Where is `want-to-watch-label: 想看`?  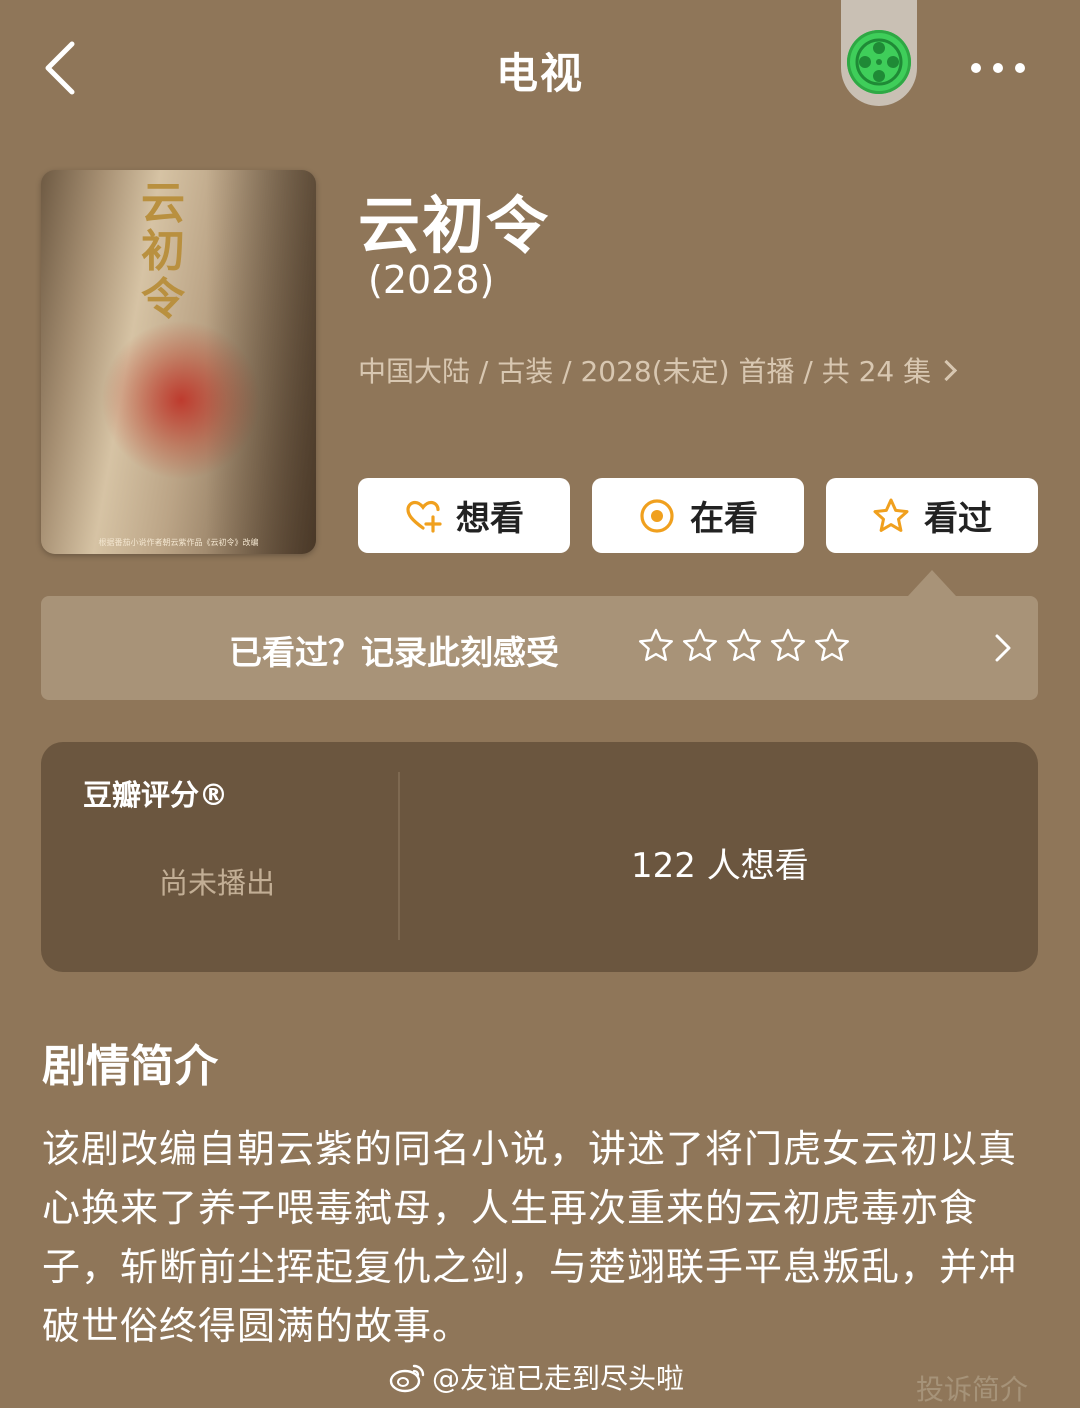 want-to-watch-label: 想看 is located at coordinates (490, 519).